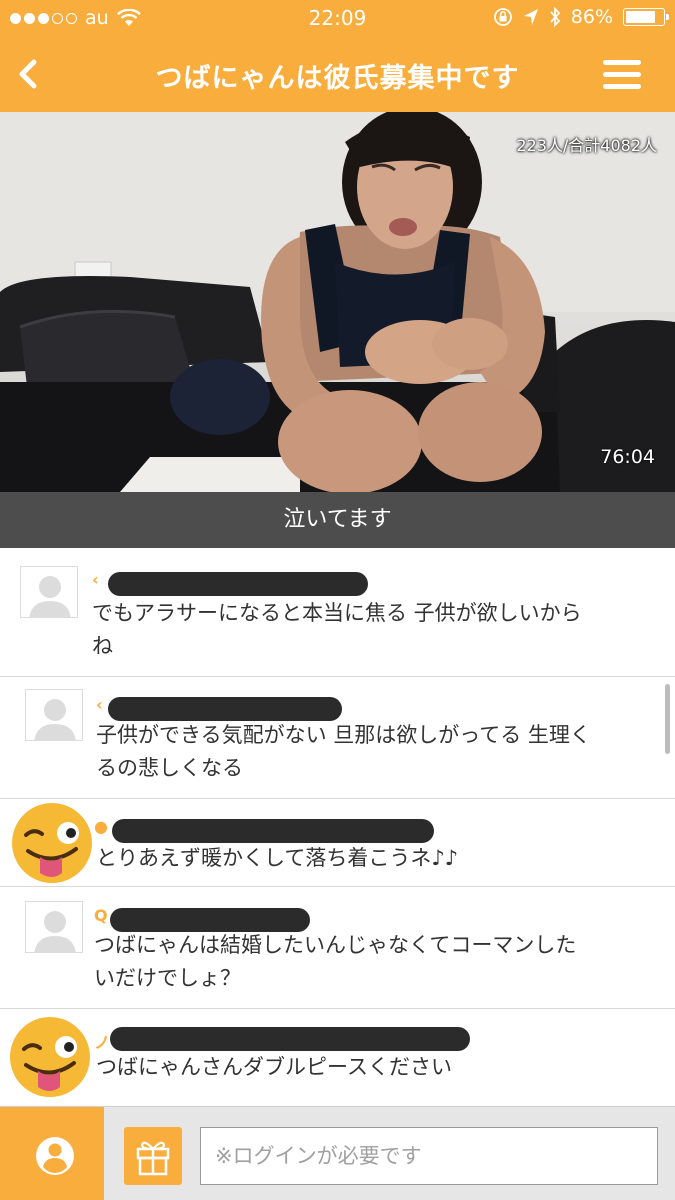 The width and height of the screenshot is (675, 1200). Describe the element at coordinates (337, 18) in the screenshot. I see `status-bar: au 22:09 86%` at that location.